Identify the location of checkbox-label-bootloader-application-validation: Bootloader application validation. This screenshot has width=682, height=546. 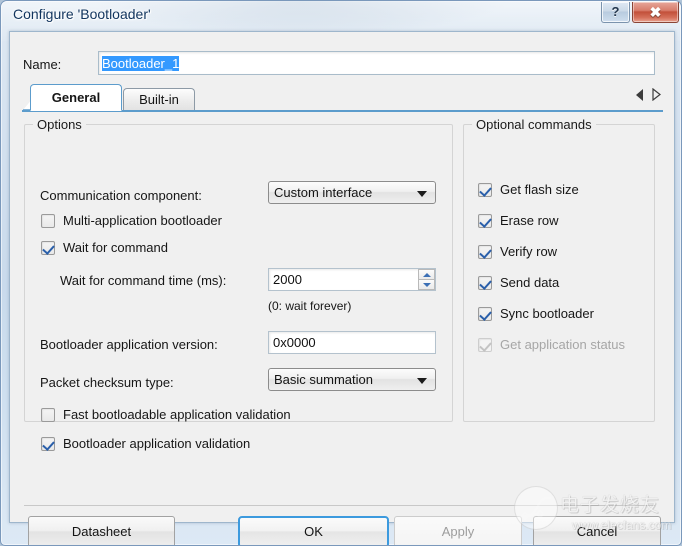
(157, 443).